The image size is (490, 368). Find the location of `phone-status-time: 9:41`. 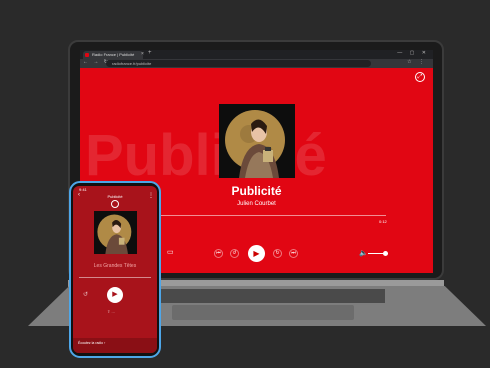

phone-status-time: 9:41 is located at coordinates (83, 189).